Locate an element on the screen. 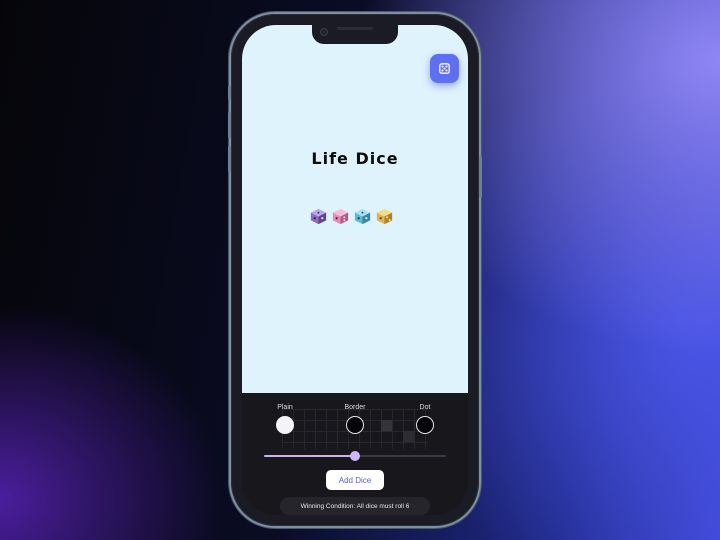 This screenshot has width=720, height=540. roll-dice-button is located at coordinates (444, 68).